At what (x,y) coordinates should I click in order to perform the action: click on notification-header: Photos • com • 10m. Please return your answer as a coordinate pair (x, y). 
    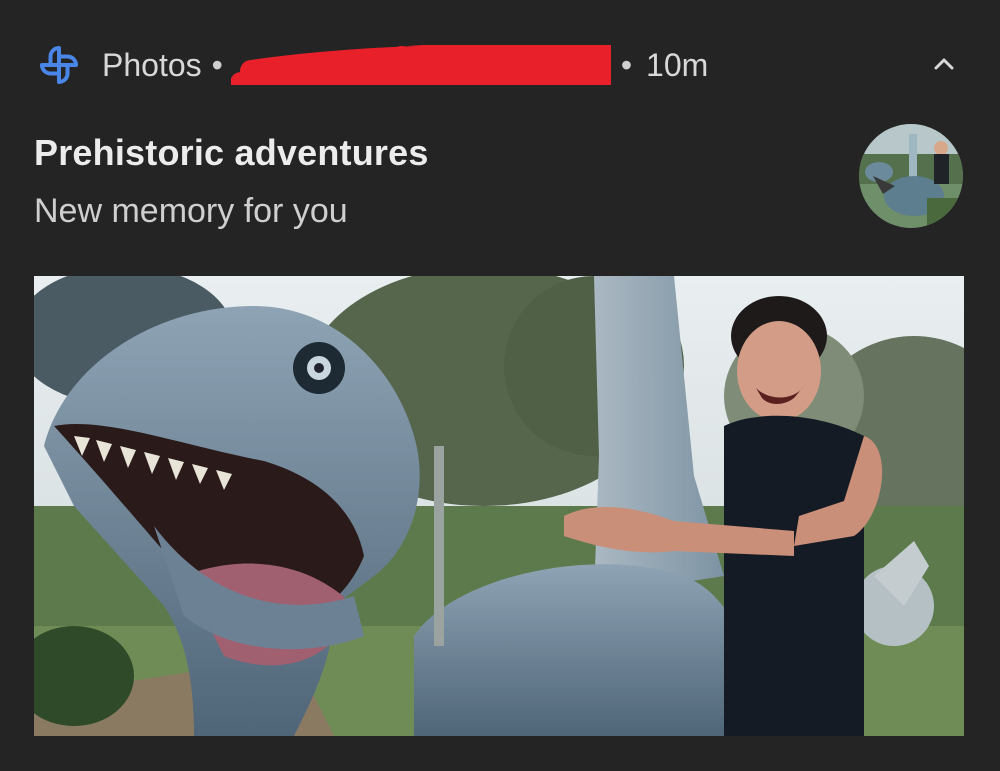
    Looking at the image, I should click on (371, 65).